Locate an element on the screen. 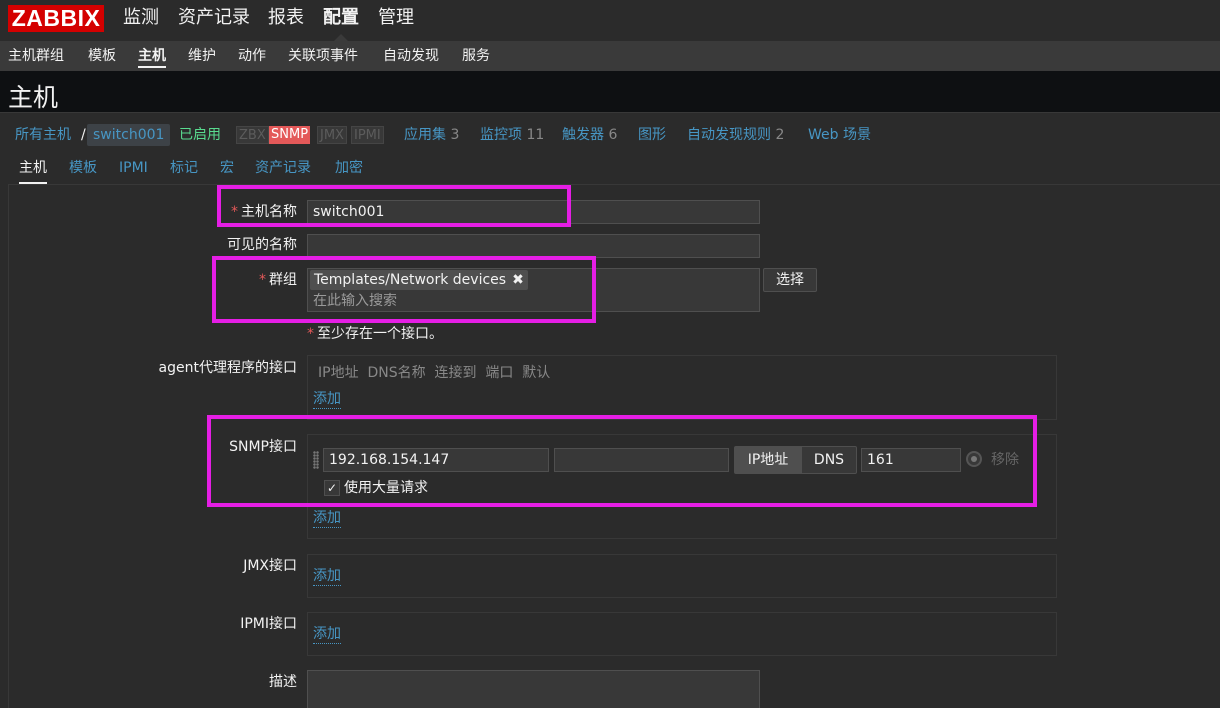 This screenshot has height=708, width=1220. interface-warning: * 至少存在一个接口。 is located at coordinates (375, 334).